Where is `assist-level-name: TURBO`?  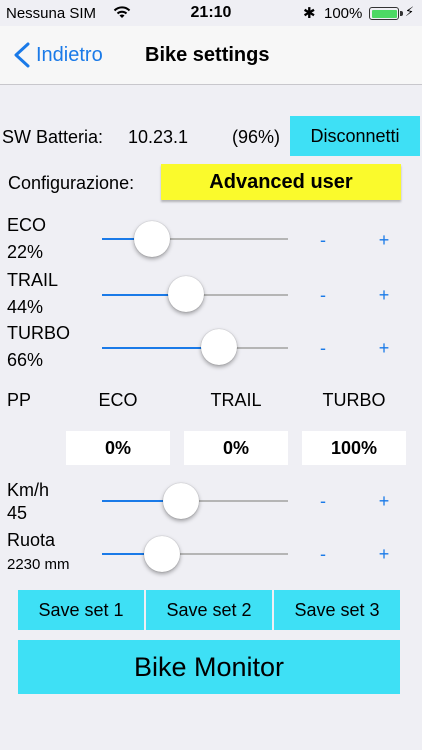
assist-level-name: TURBO is located at coordinates (38, 333).